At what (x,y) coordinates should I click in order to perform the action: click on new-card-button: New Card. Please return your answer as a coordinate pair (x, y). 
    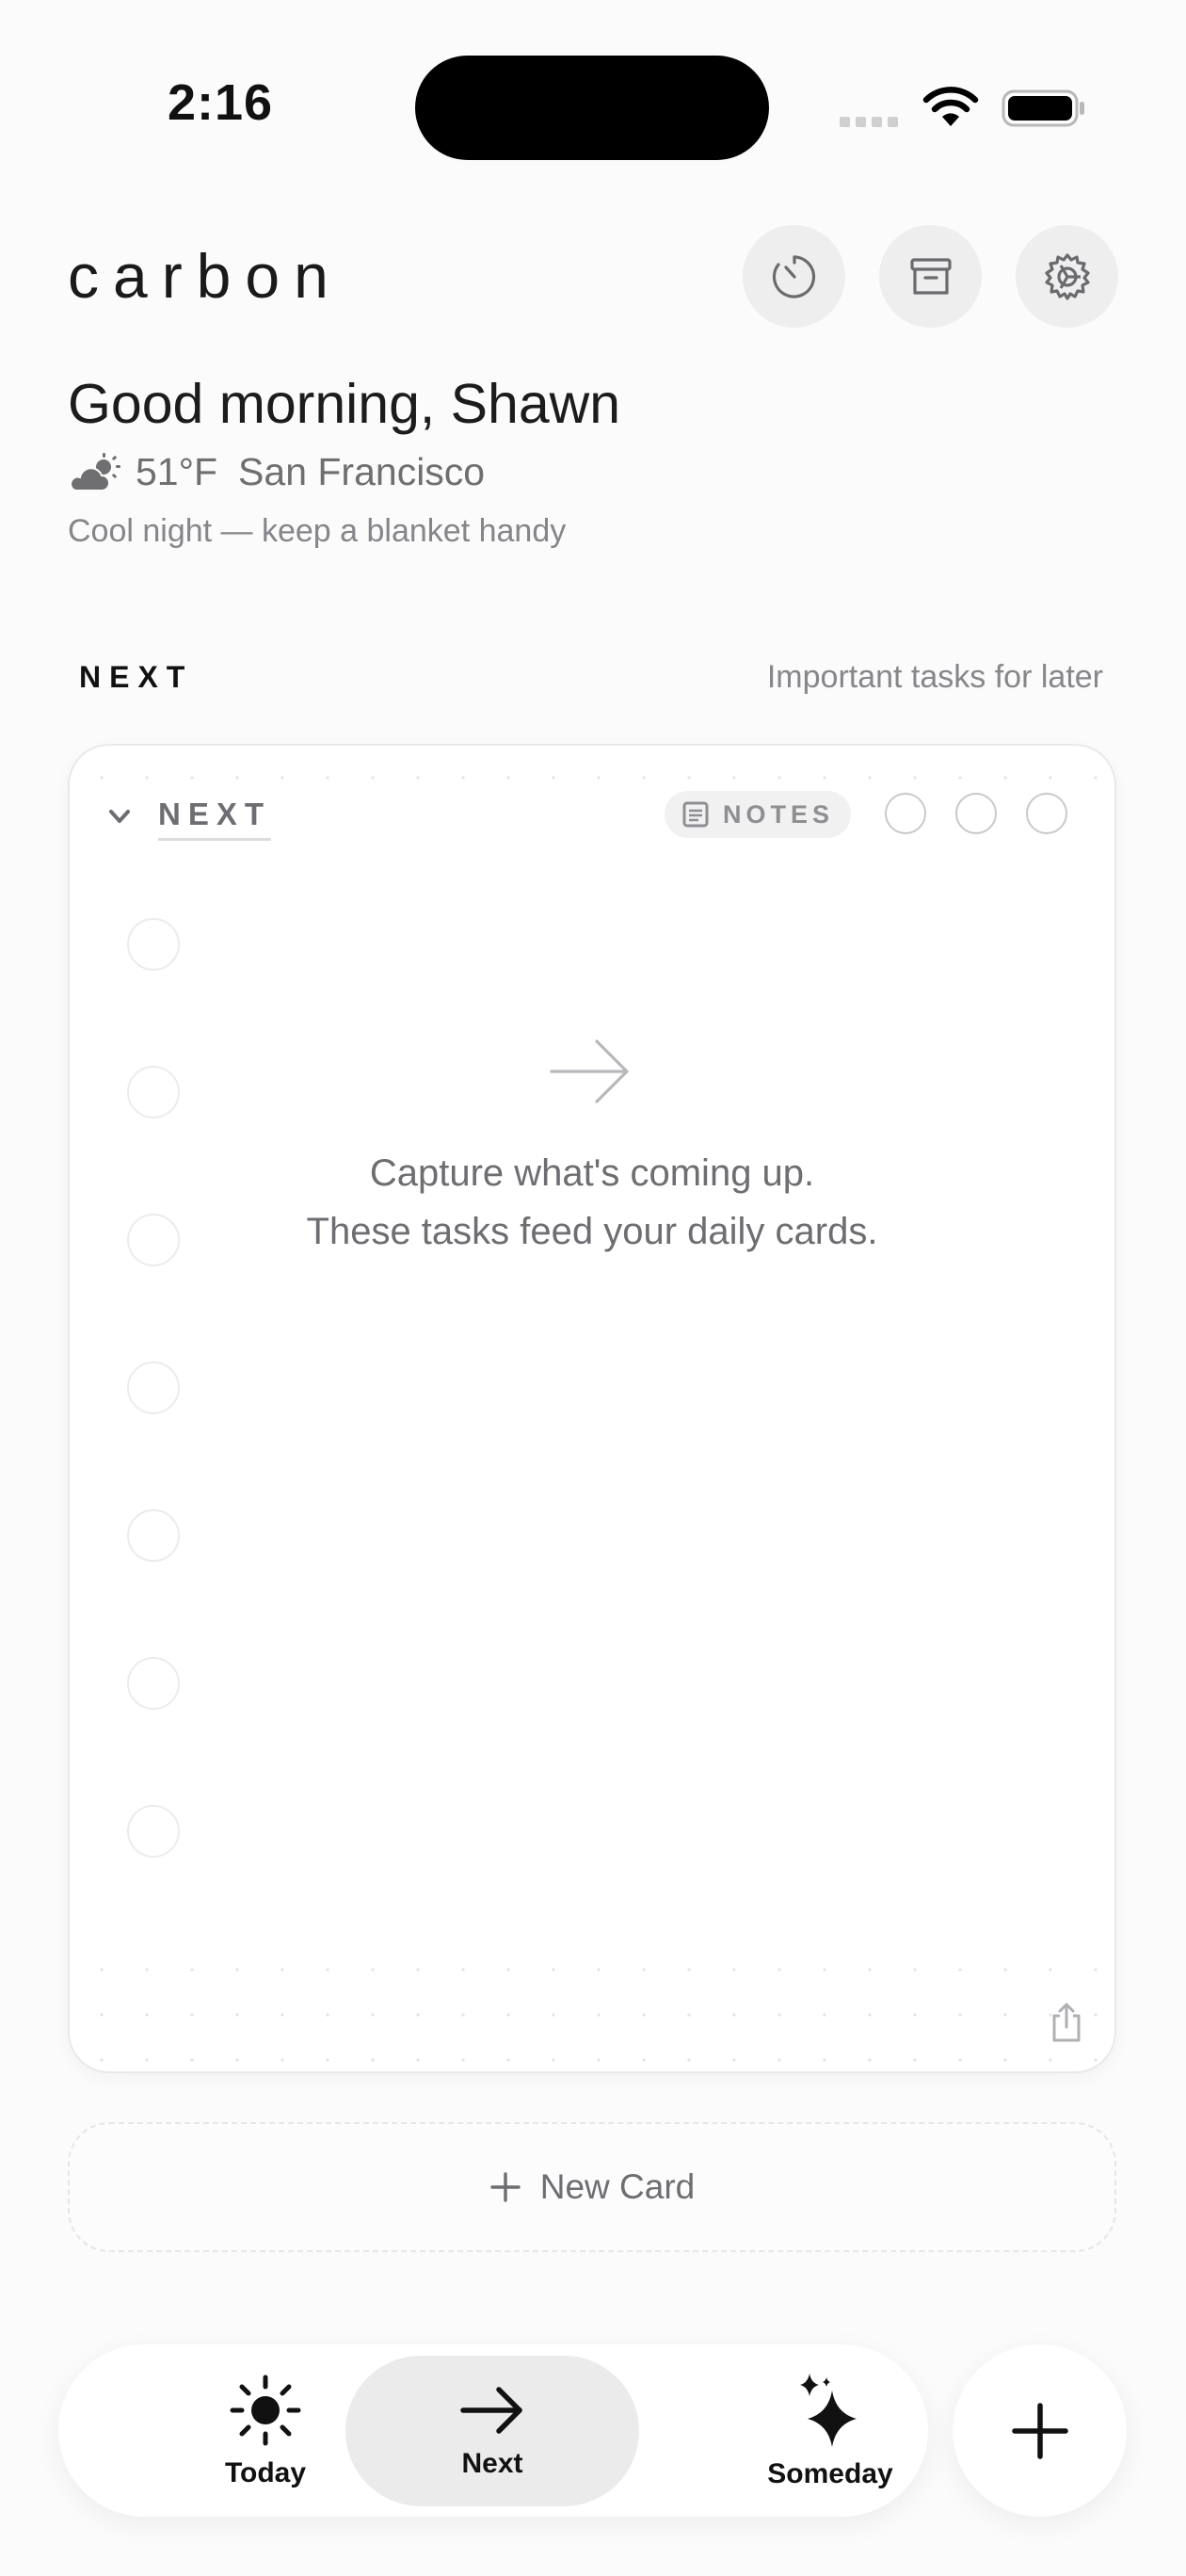
    Looking at the image, I should click on (592, 2187).